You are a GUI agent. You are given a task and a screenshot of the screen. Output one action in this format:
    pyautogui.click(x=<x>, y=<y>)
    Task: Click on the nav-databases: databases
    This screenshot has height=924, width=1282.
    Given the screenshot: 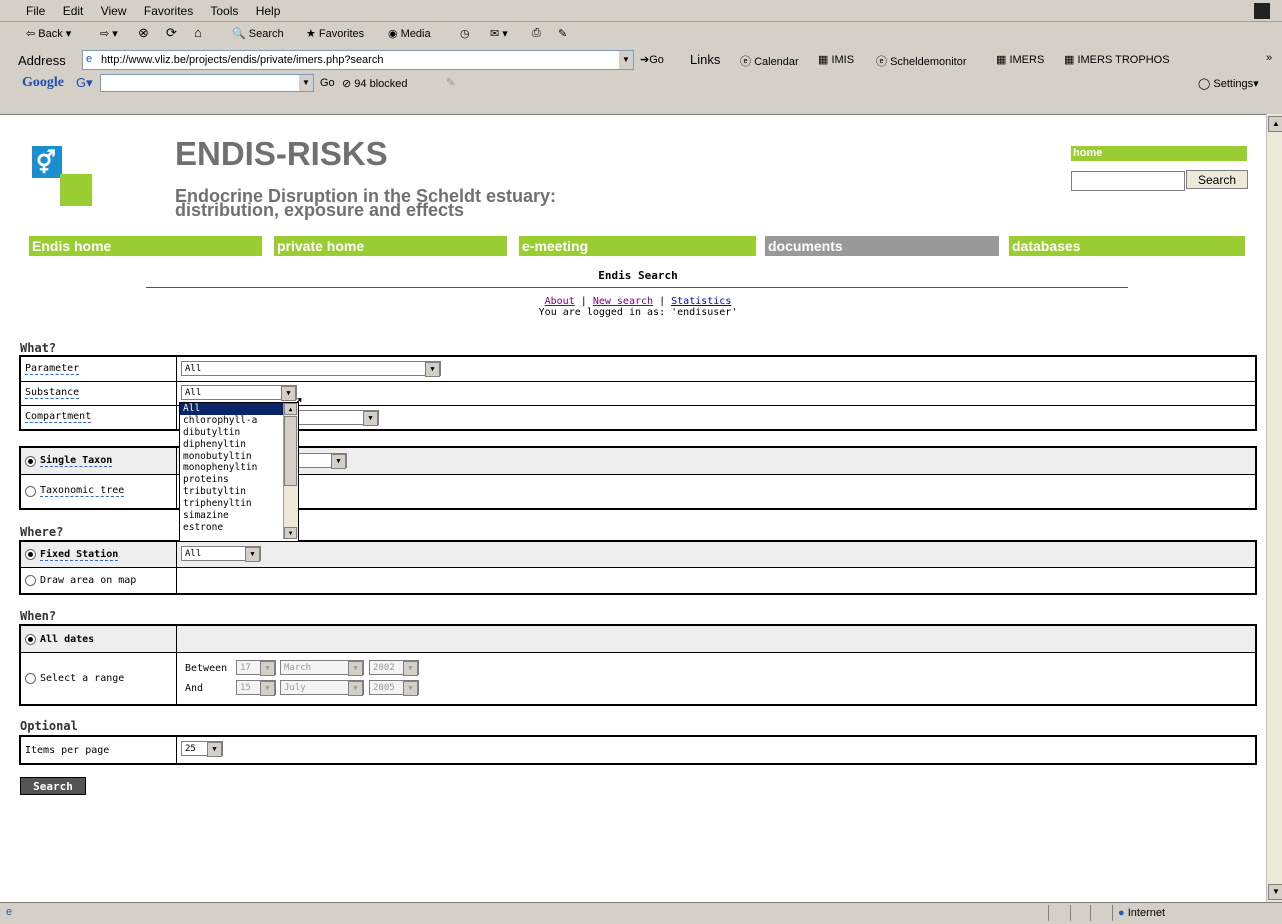 What is the action you would take?
    pyautogui.click(x=1127, y=246)
    